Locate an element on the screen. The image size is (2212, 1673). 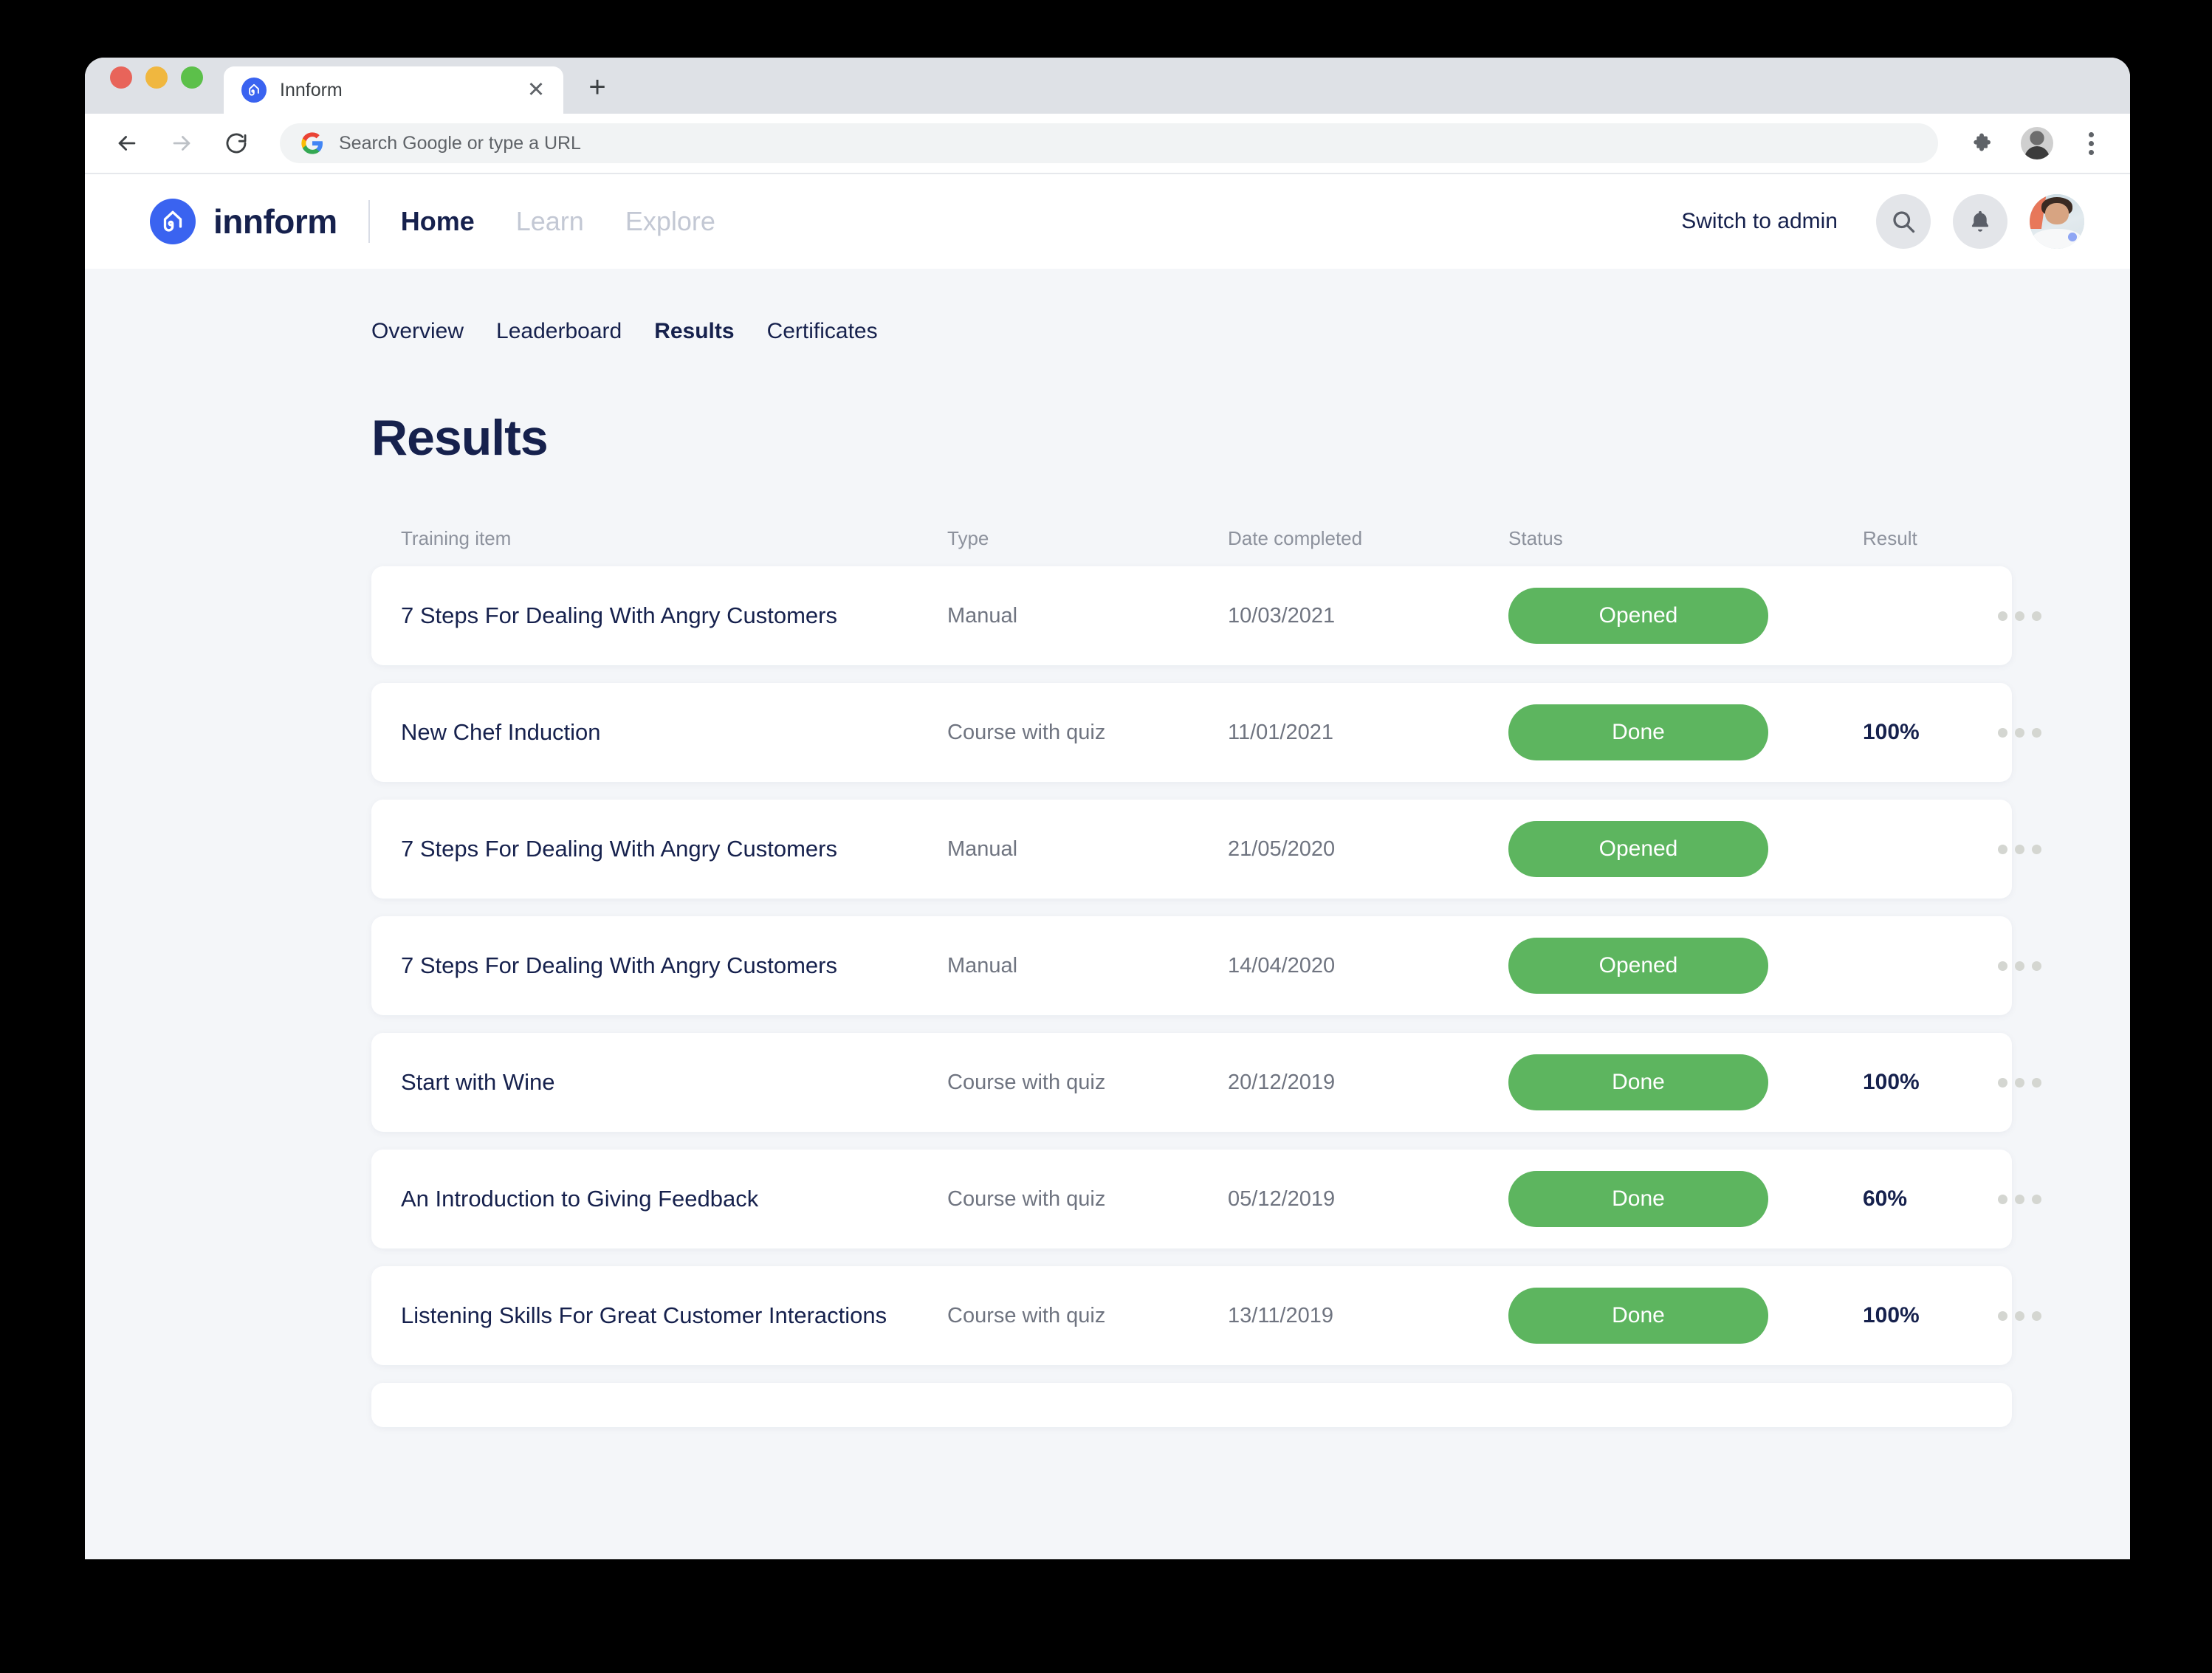
browser-tab-strip: Innform ✕ + is located at coordinates (1107, 86).